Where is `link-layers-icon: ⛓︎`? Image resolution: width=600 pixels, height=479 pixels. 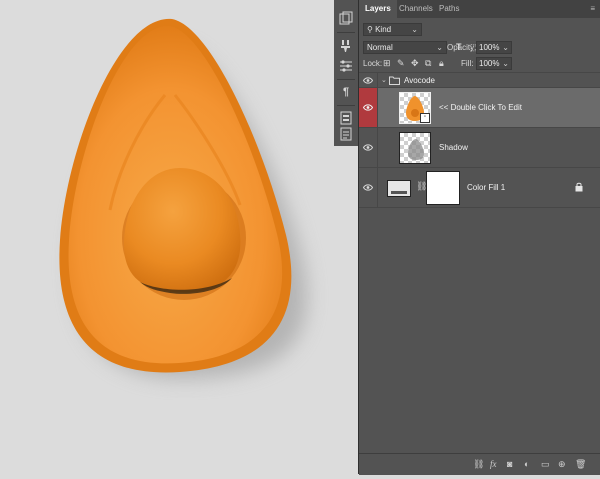
link-layers-icon: ⛓︎ is located at coordinates (478, 464).